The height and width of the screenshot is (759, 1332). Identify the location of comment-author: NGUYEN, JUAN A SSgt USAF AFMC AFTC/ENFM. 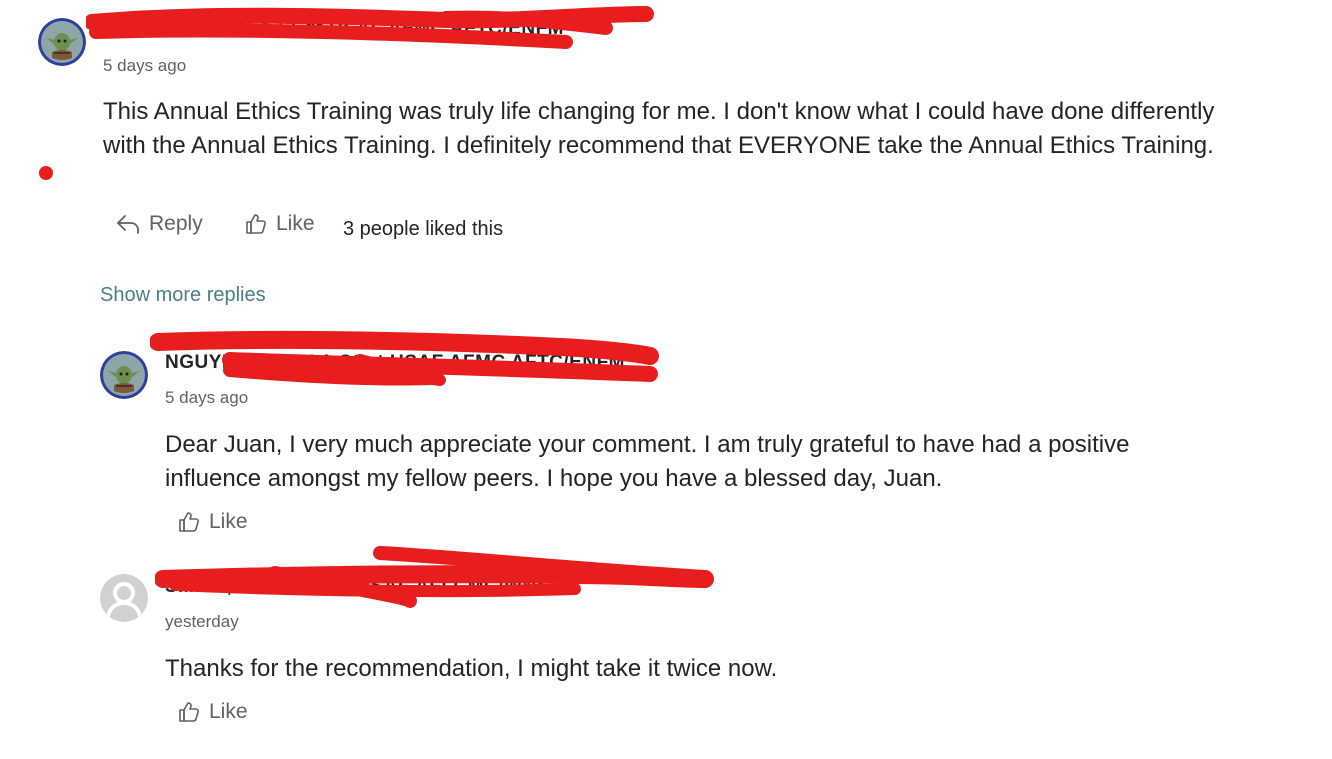
(334, 29).